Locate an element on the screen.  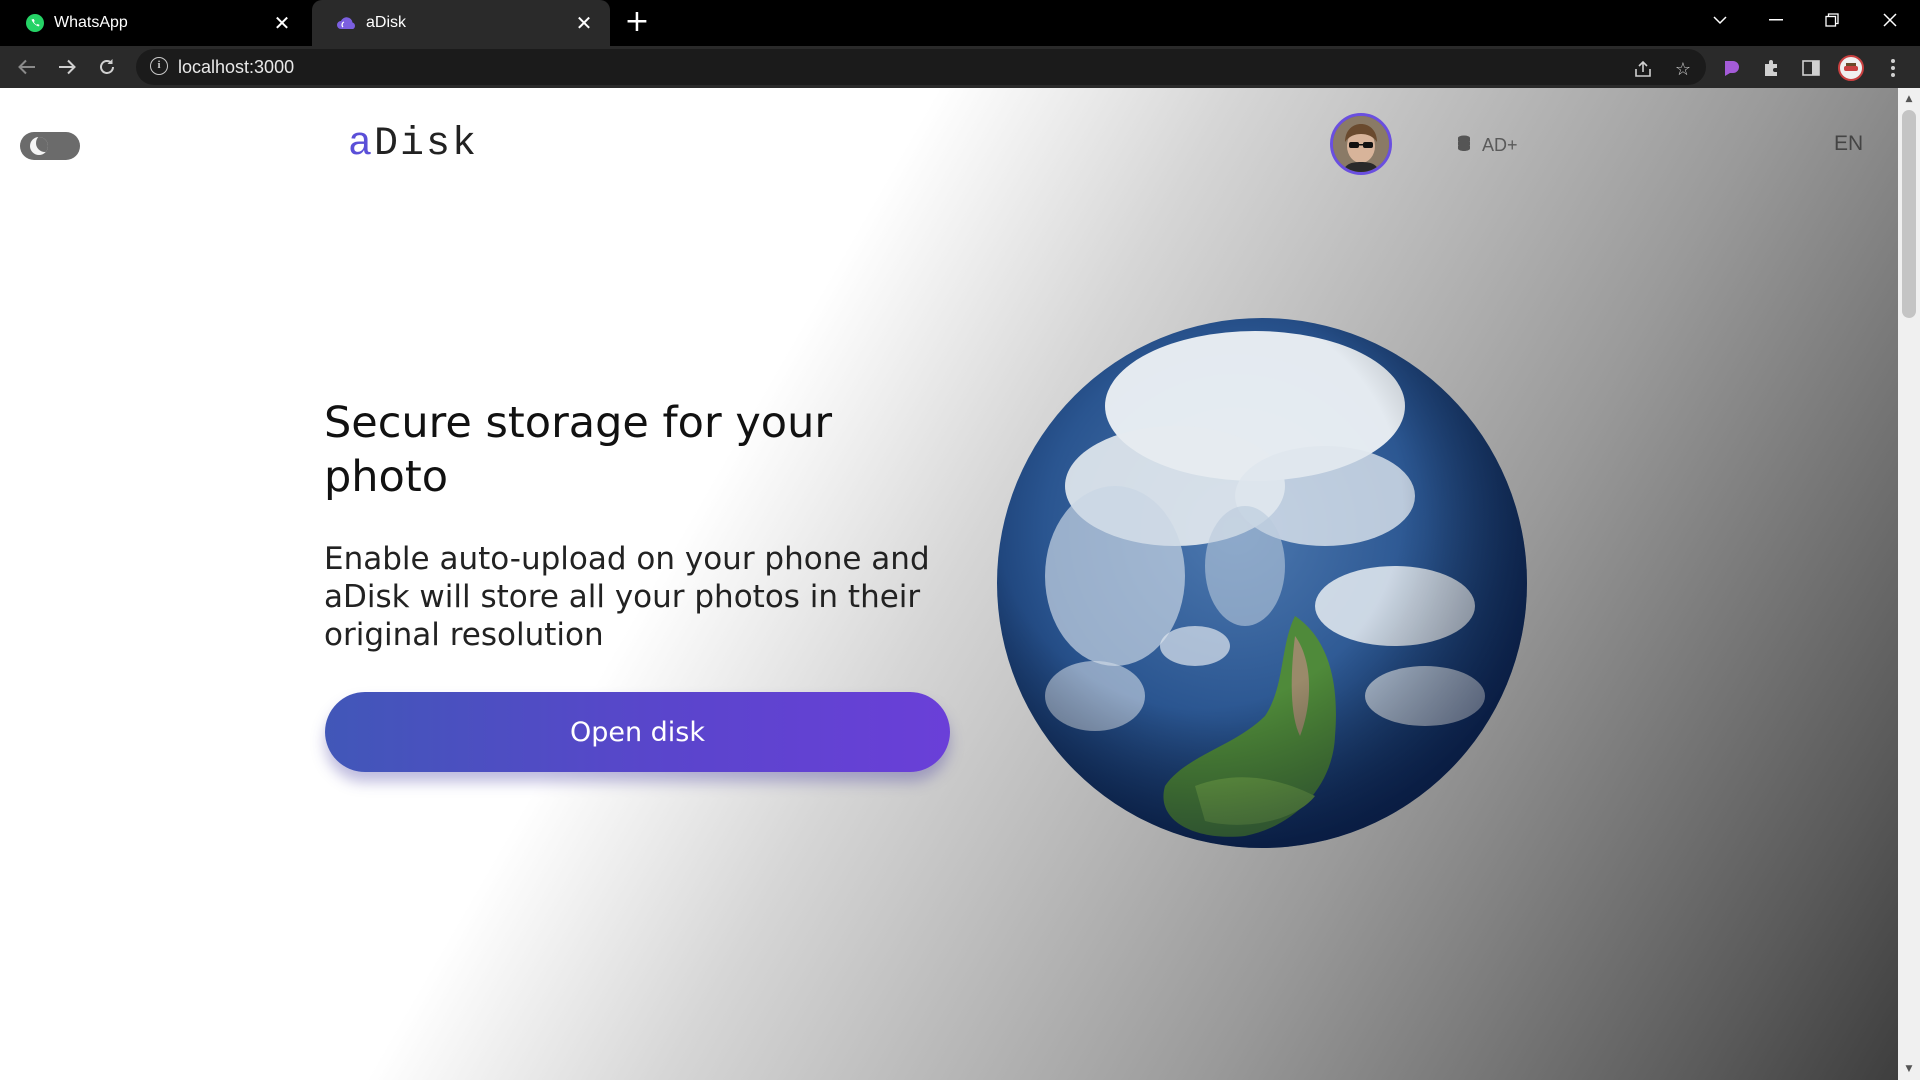
profile-avatar-icon is located at coordinates (1851, 68).